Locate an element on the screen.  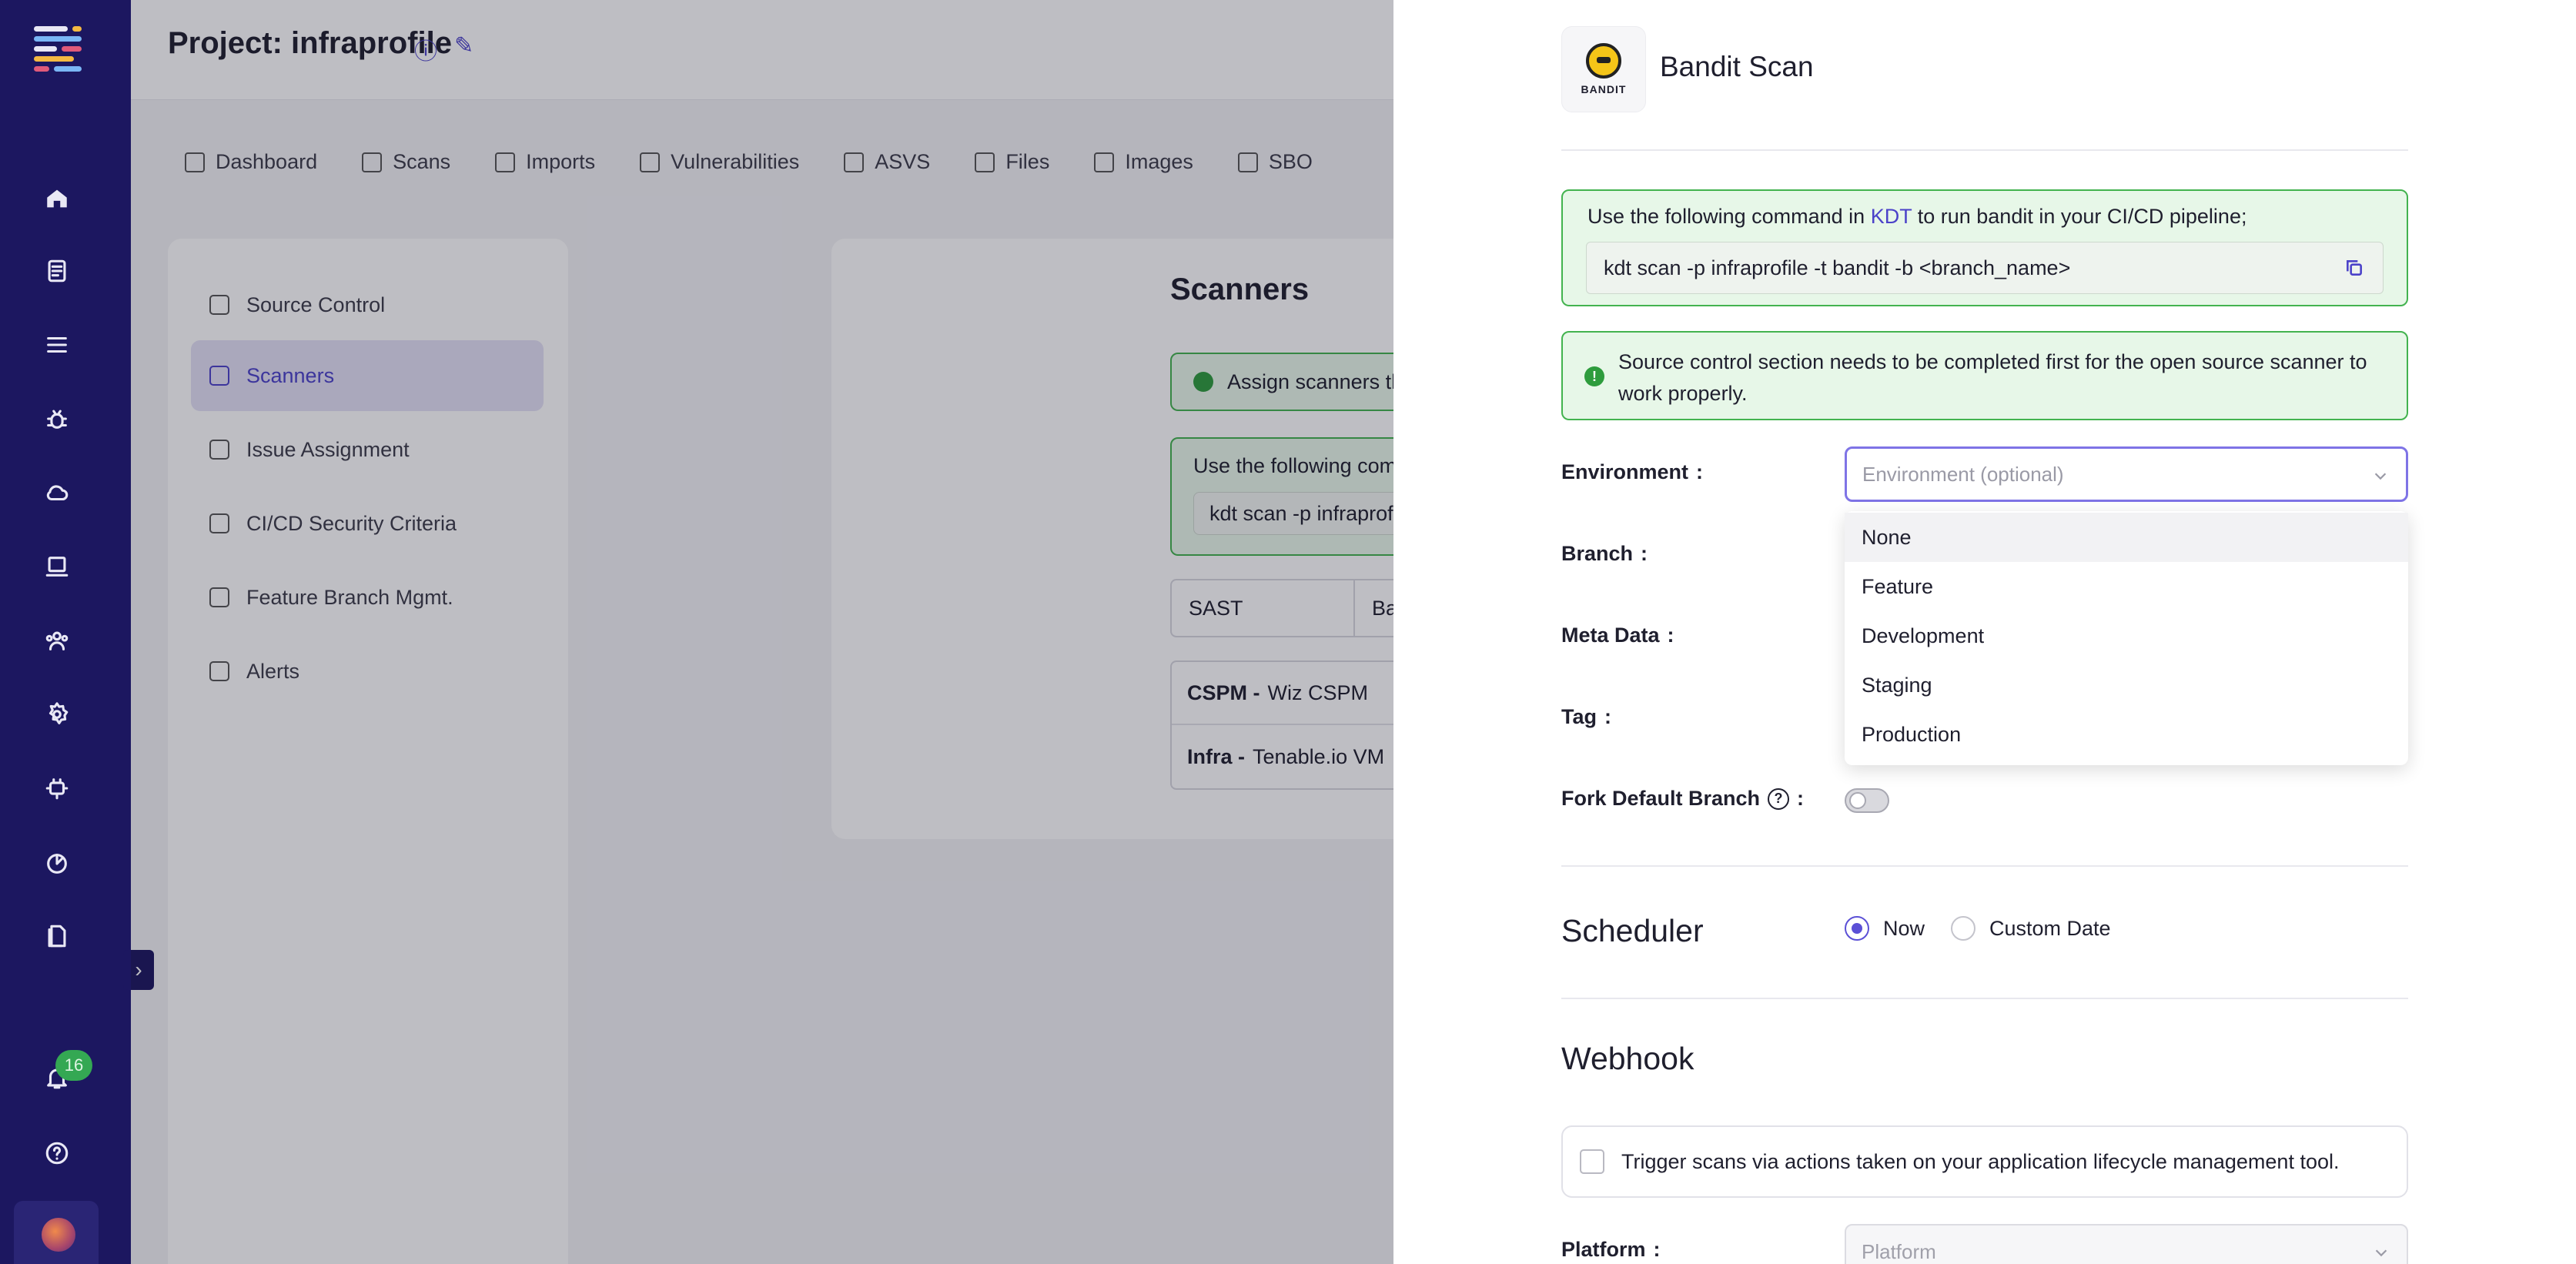
fork-default-branch-toggle is located at coordinates (1867, 801).